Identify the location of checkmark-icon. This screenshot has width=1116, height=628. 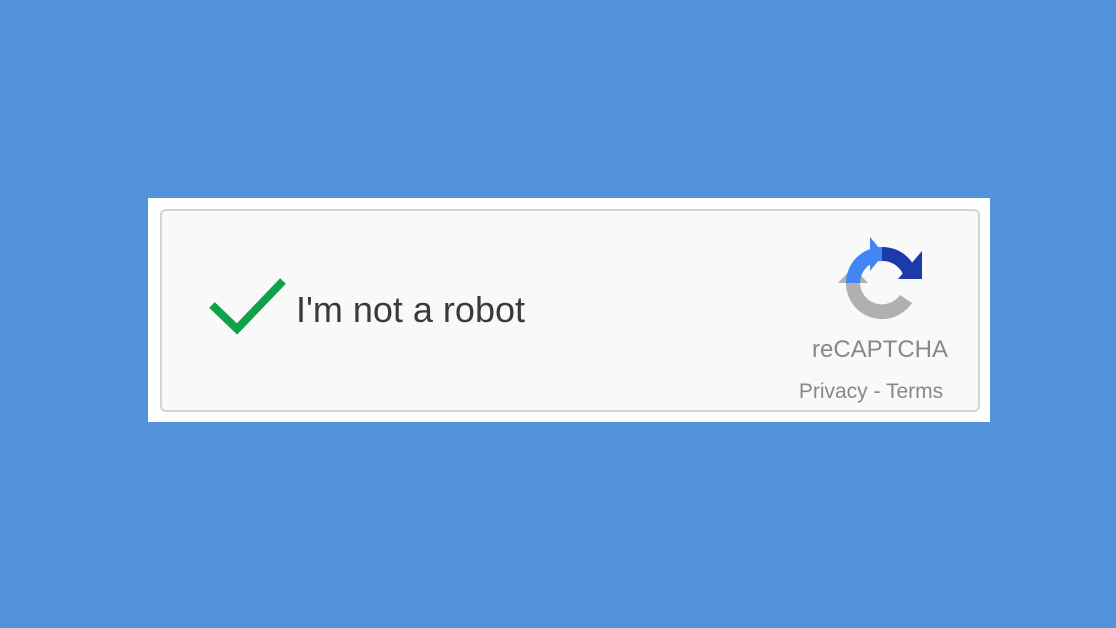
(248, 307).